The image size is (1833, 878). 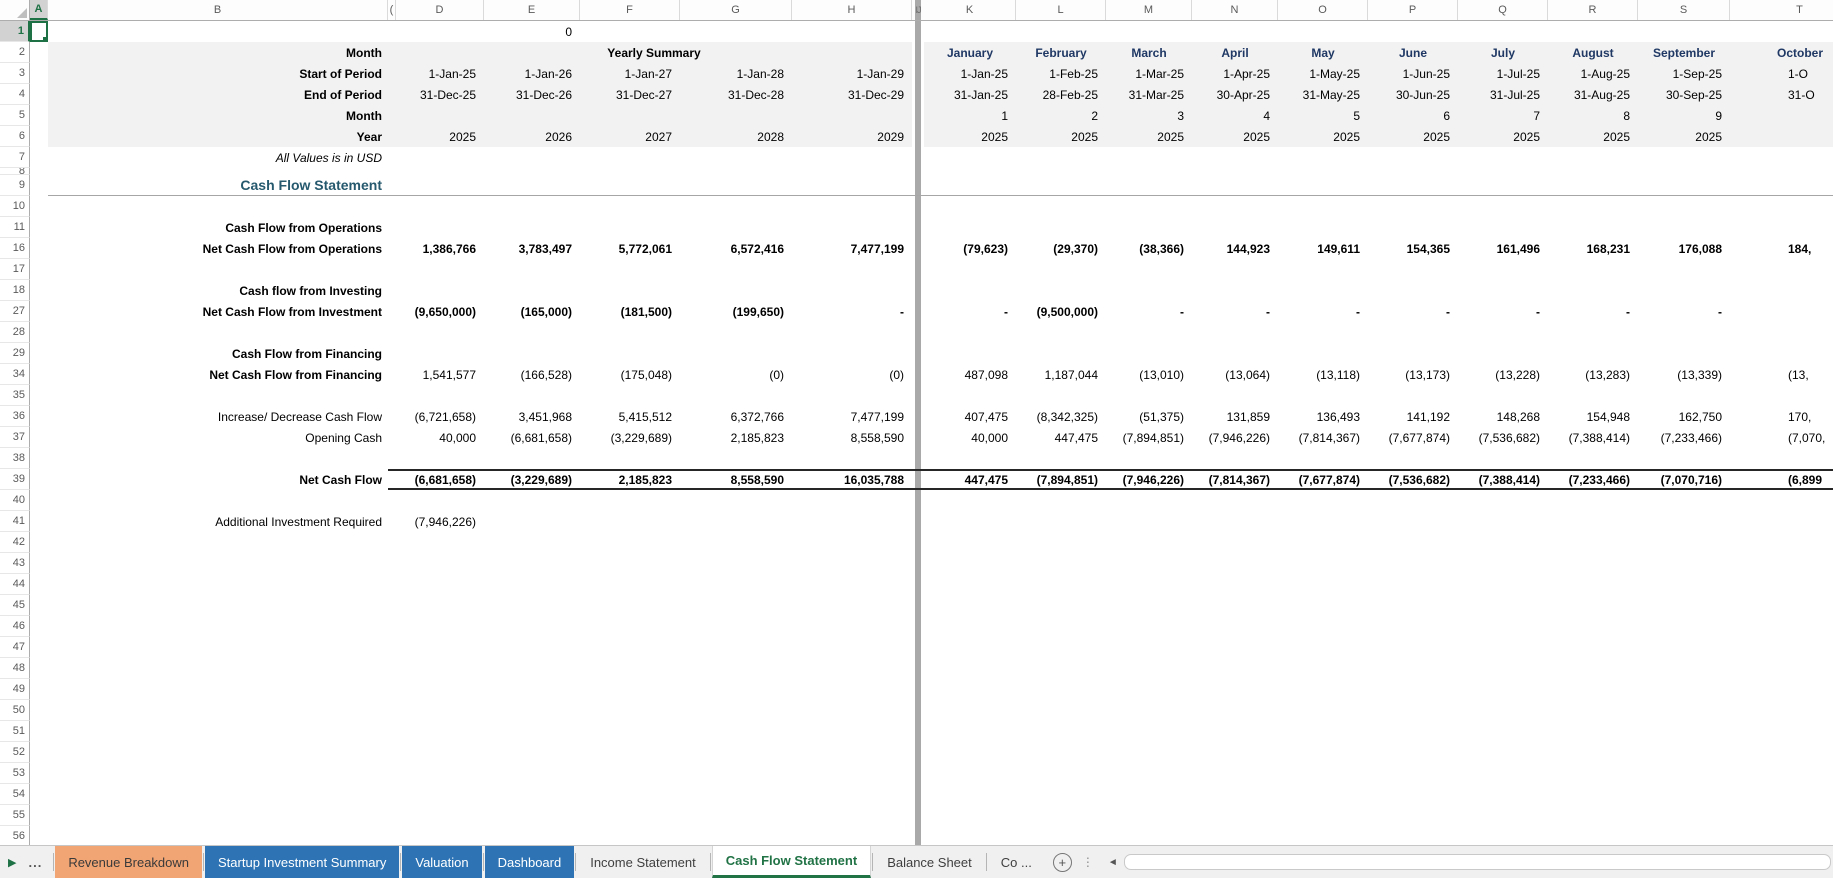 What do you see at coordinates (440, 115) in the screenshot?
I see `cell-D5` at bounding box center [440, 115].